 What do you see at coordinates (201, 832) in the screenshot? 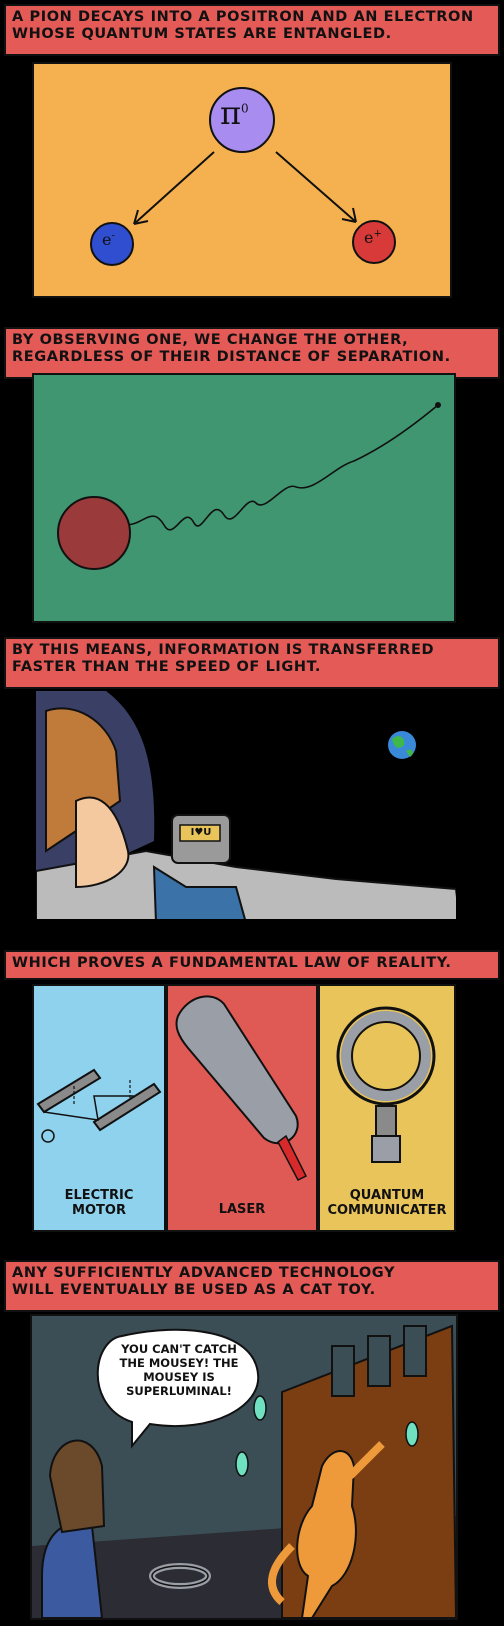
I see `device-screen-text: I♥U` at bounding box center [201, 832].